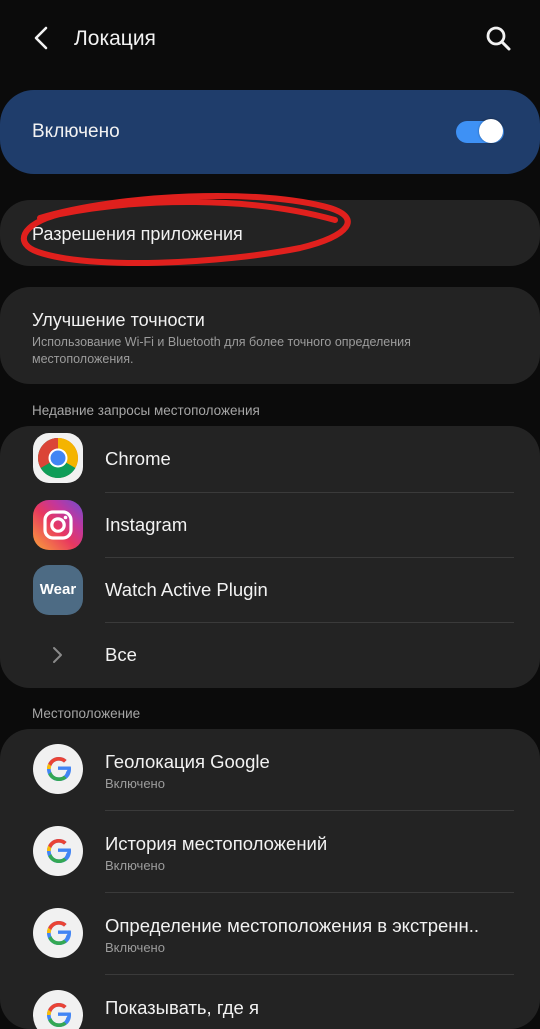  What do you see at coordinates (58, 458) in the screenshot?
I see `chrome-icon` at bounding box center [58, 458].